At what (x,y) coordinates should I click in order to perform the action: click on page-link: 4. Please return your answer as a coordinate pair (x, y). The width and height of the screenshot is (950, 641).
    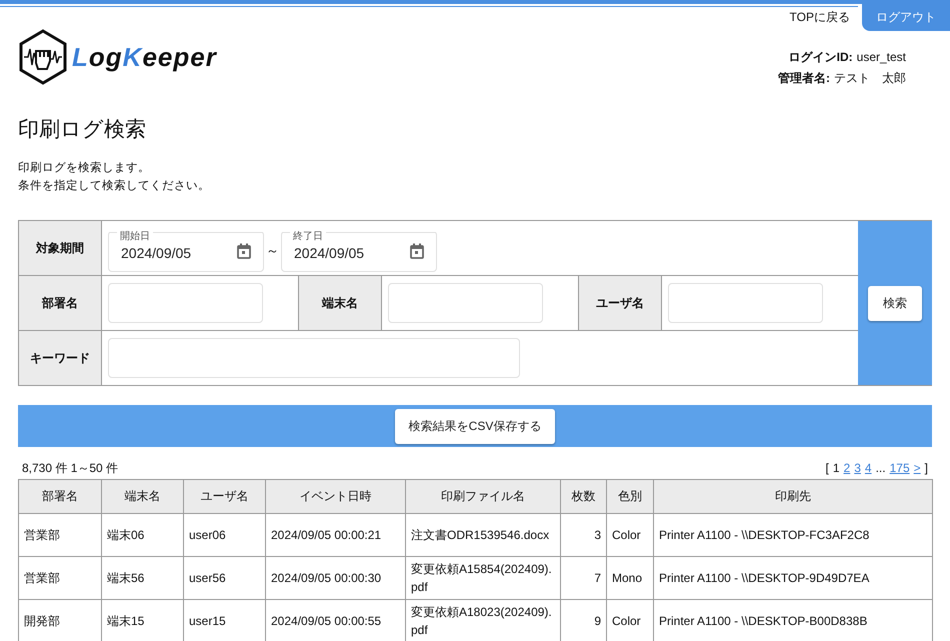
    Looking at the image, I should click on (868, 468).